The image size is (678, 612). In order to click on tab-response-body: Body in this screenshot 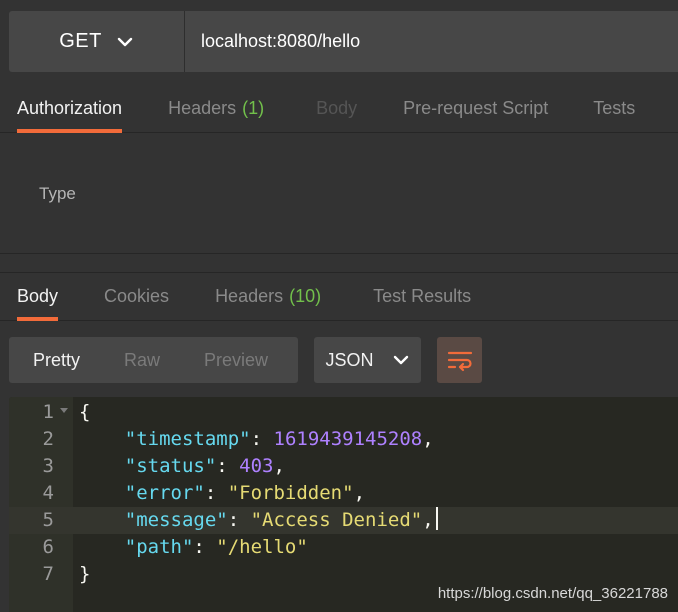, I will do `click(38, 297)`.